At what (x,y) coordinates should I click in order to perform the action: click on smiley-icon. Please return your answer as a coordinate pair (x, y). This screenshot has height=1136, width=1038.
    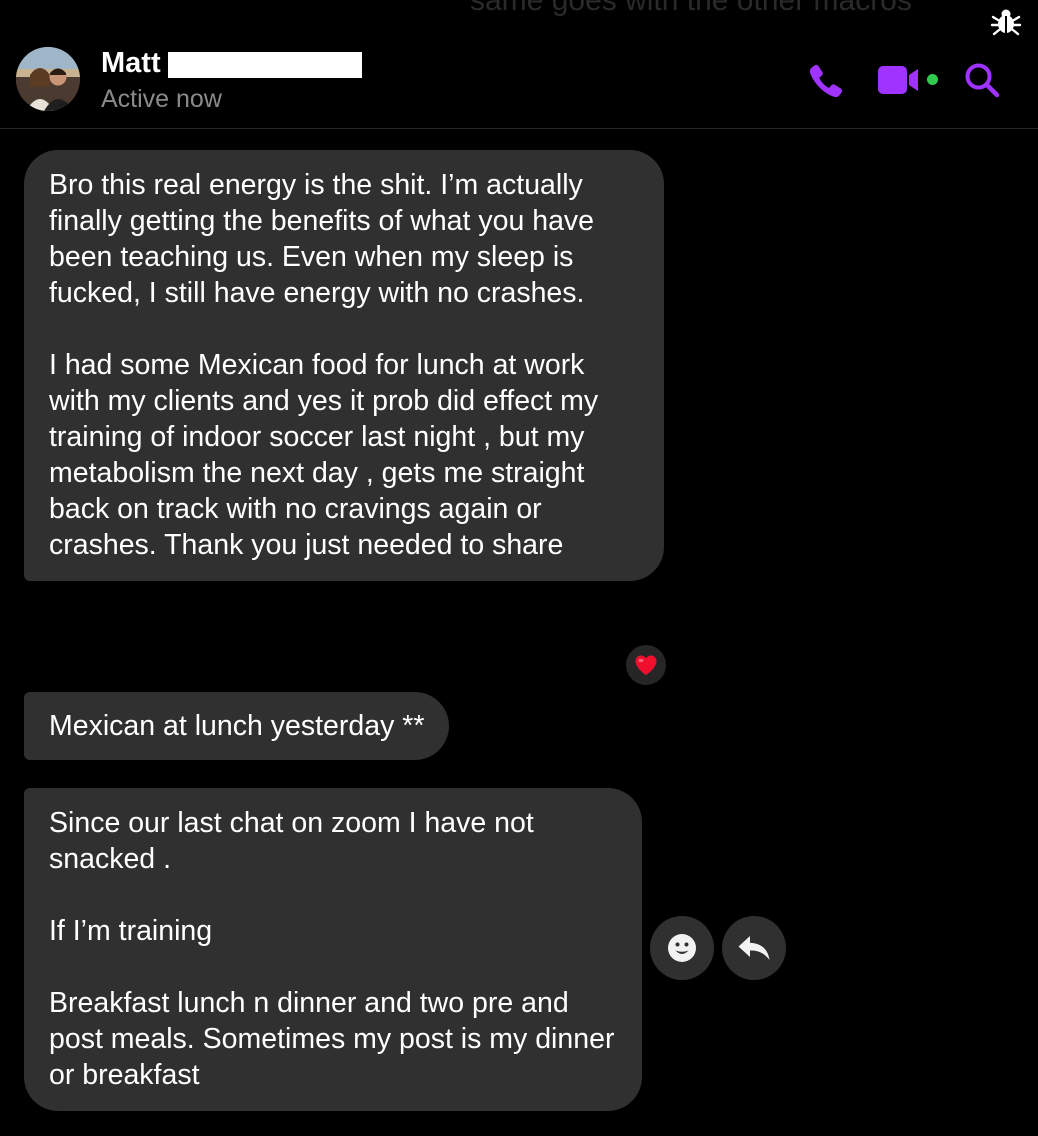
    Looking at the image, I should click on (682, 948).